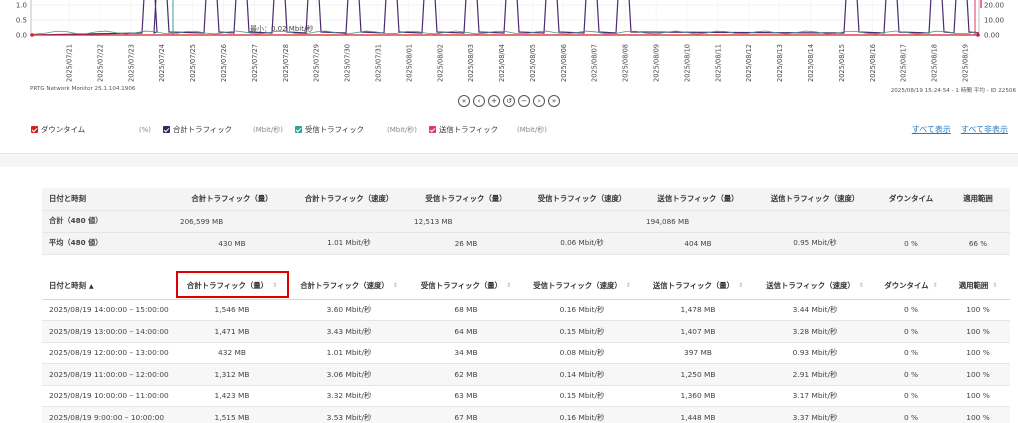 The width and height of the screenshot is (1018, 423). What do you see at coordinates (526, 221) in the screenshot?
I see `summary-total-row: 合計（480 値） 206,599 MB 12,513 MB 194,086 MB` at bounding box center [526, 221].